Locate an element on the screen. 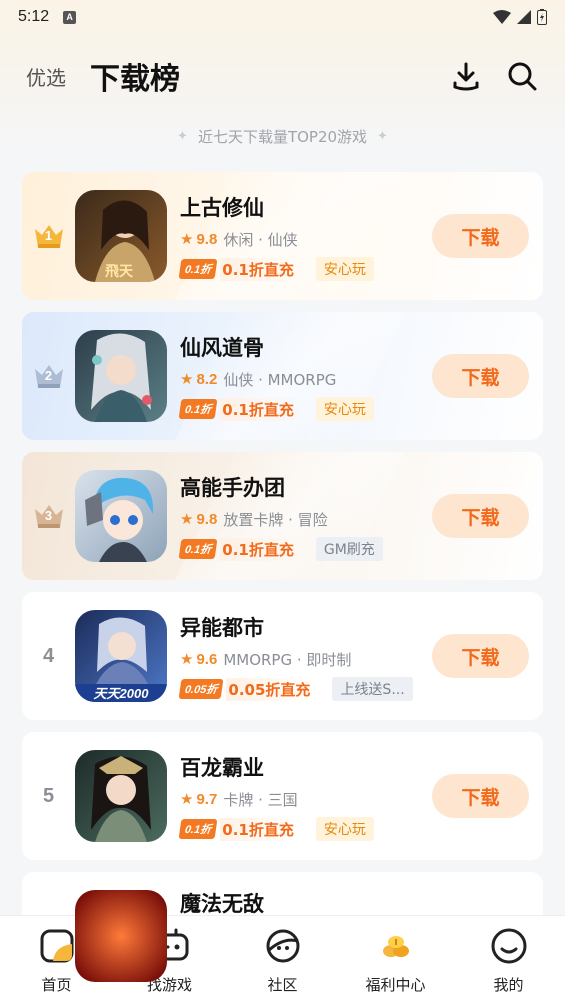 The height and width of the screenshot is (1004, 565). rank-number: 2 is located at coordinates (48, 375).